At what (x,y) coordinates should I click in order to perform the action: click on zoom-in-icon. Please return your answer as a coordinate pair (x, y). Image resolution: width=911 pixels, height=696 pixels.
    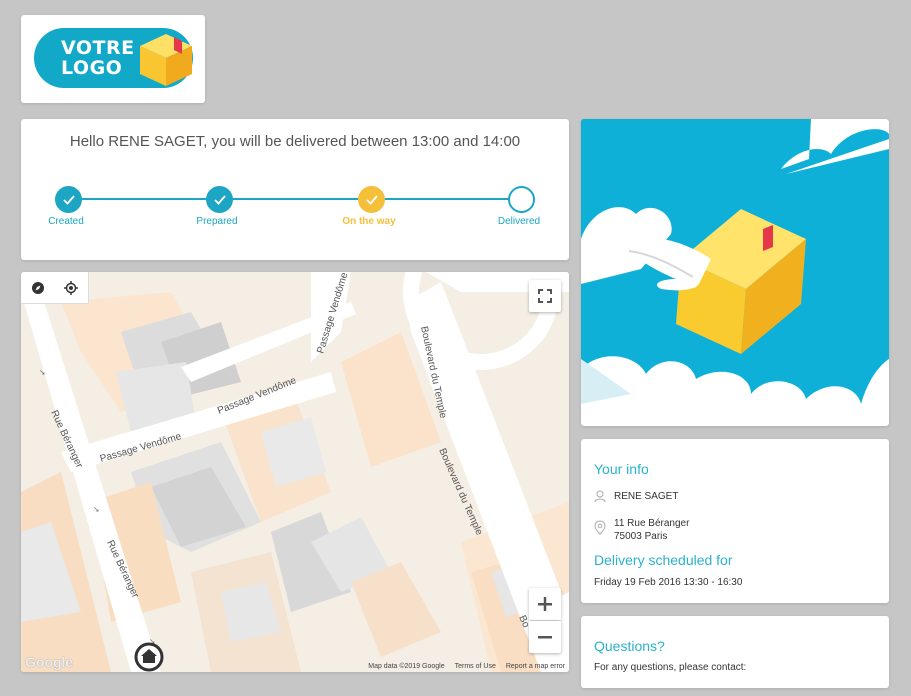
    Looking at the image, I should click on (545, 604).